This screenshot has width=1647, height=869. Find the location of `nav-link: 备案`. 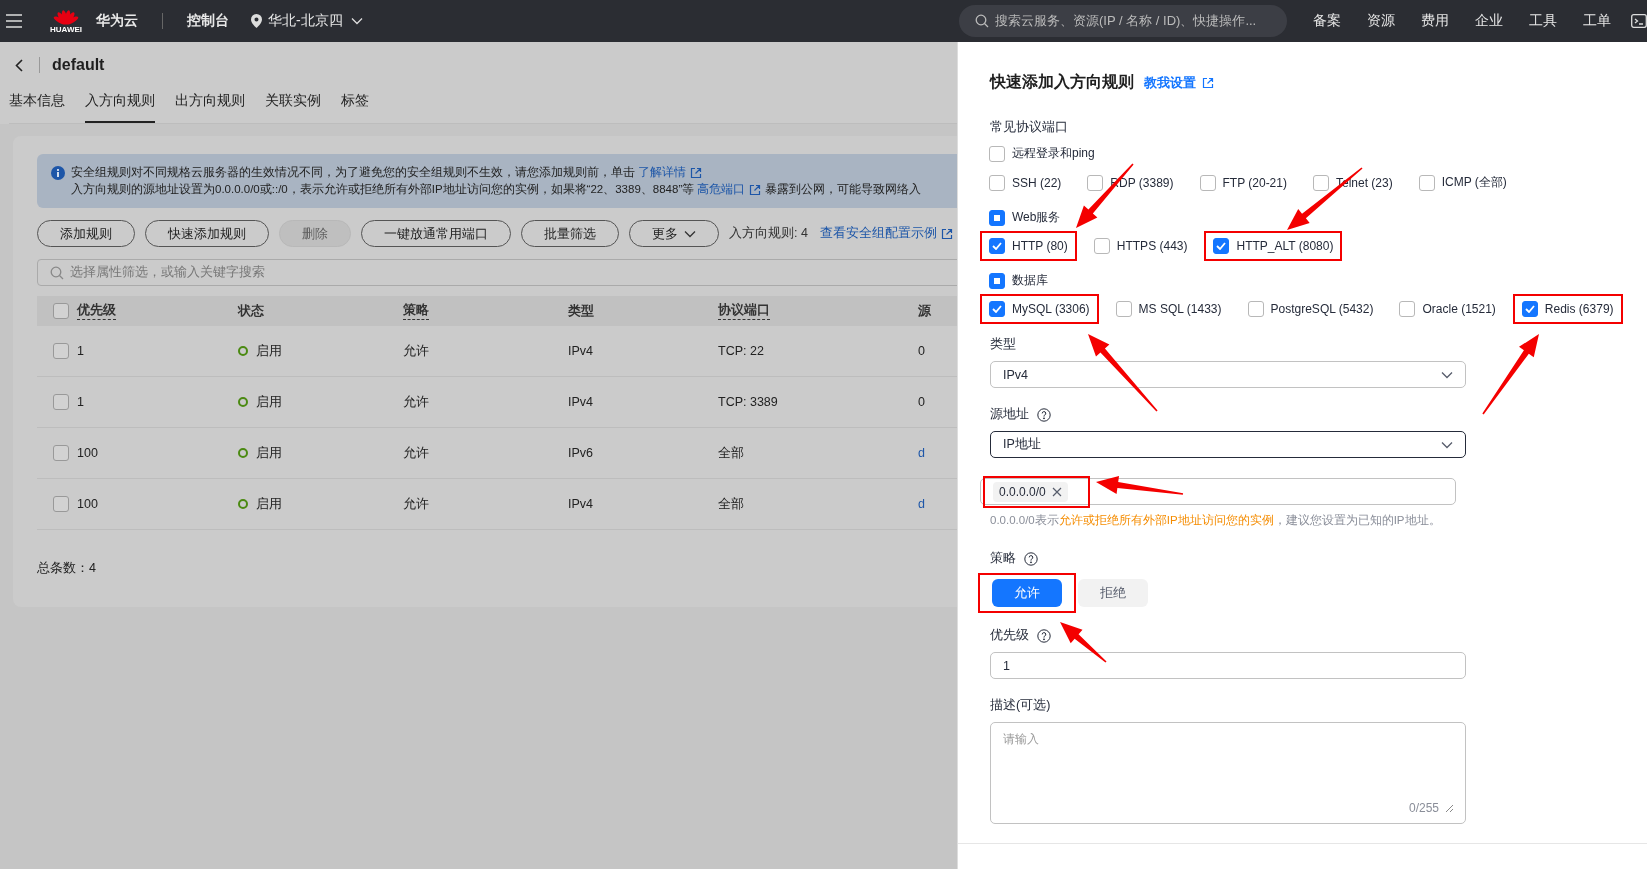

nav-link: 备案 is located at coordinates (1327, 21).